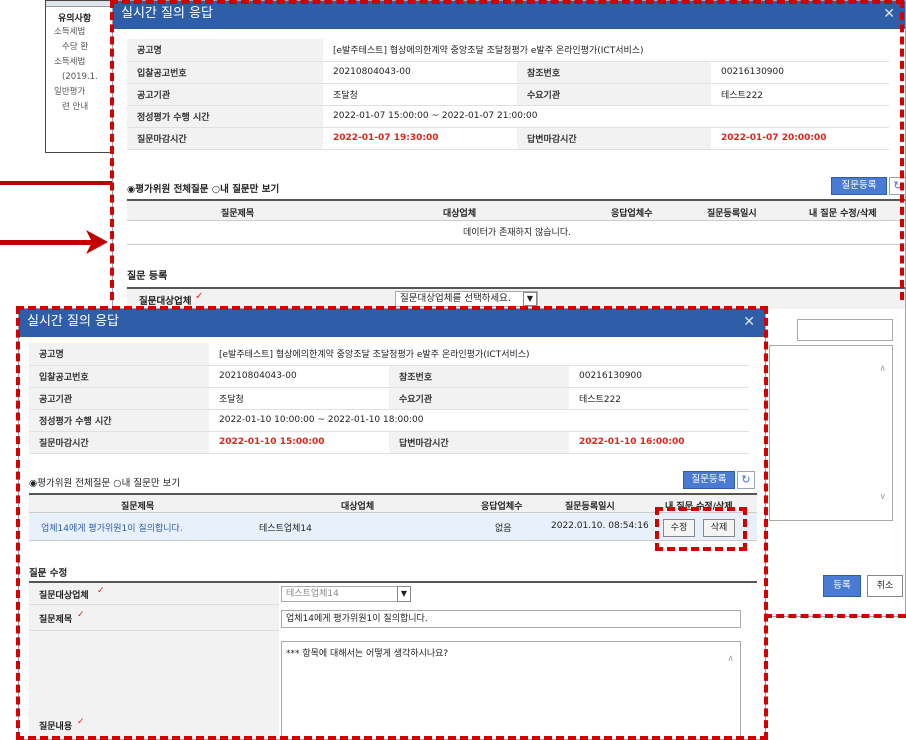  I want to click on scroll-down-icon: ∨, so click(882, 497).